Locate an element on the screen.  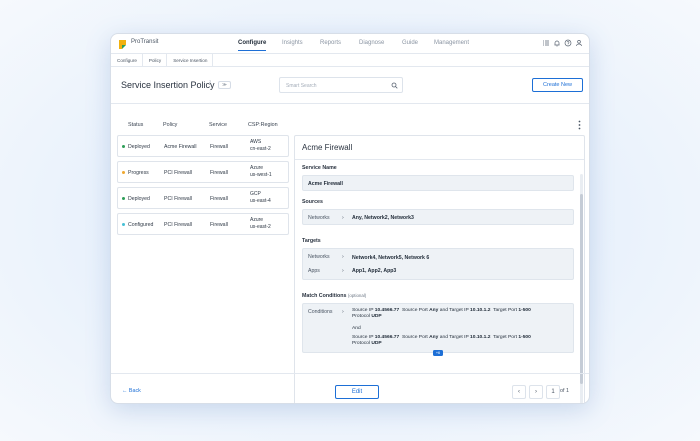
targets-apps-value: App1, App2, App3 is located at coordinates (374, 271).